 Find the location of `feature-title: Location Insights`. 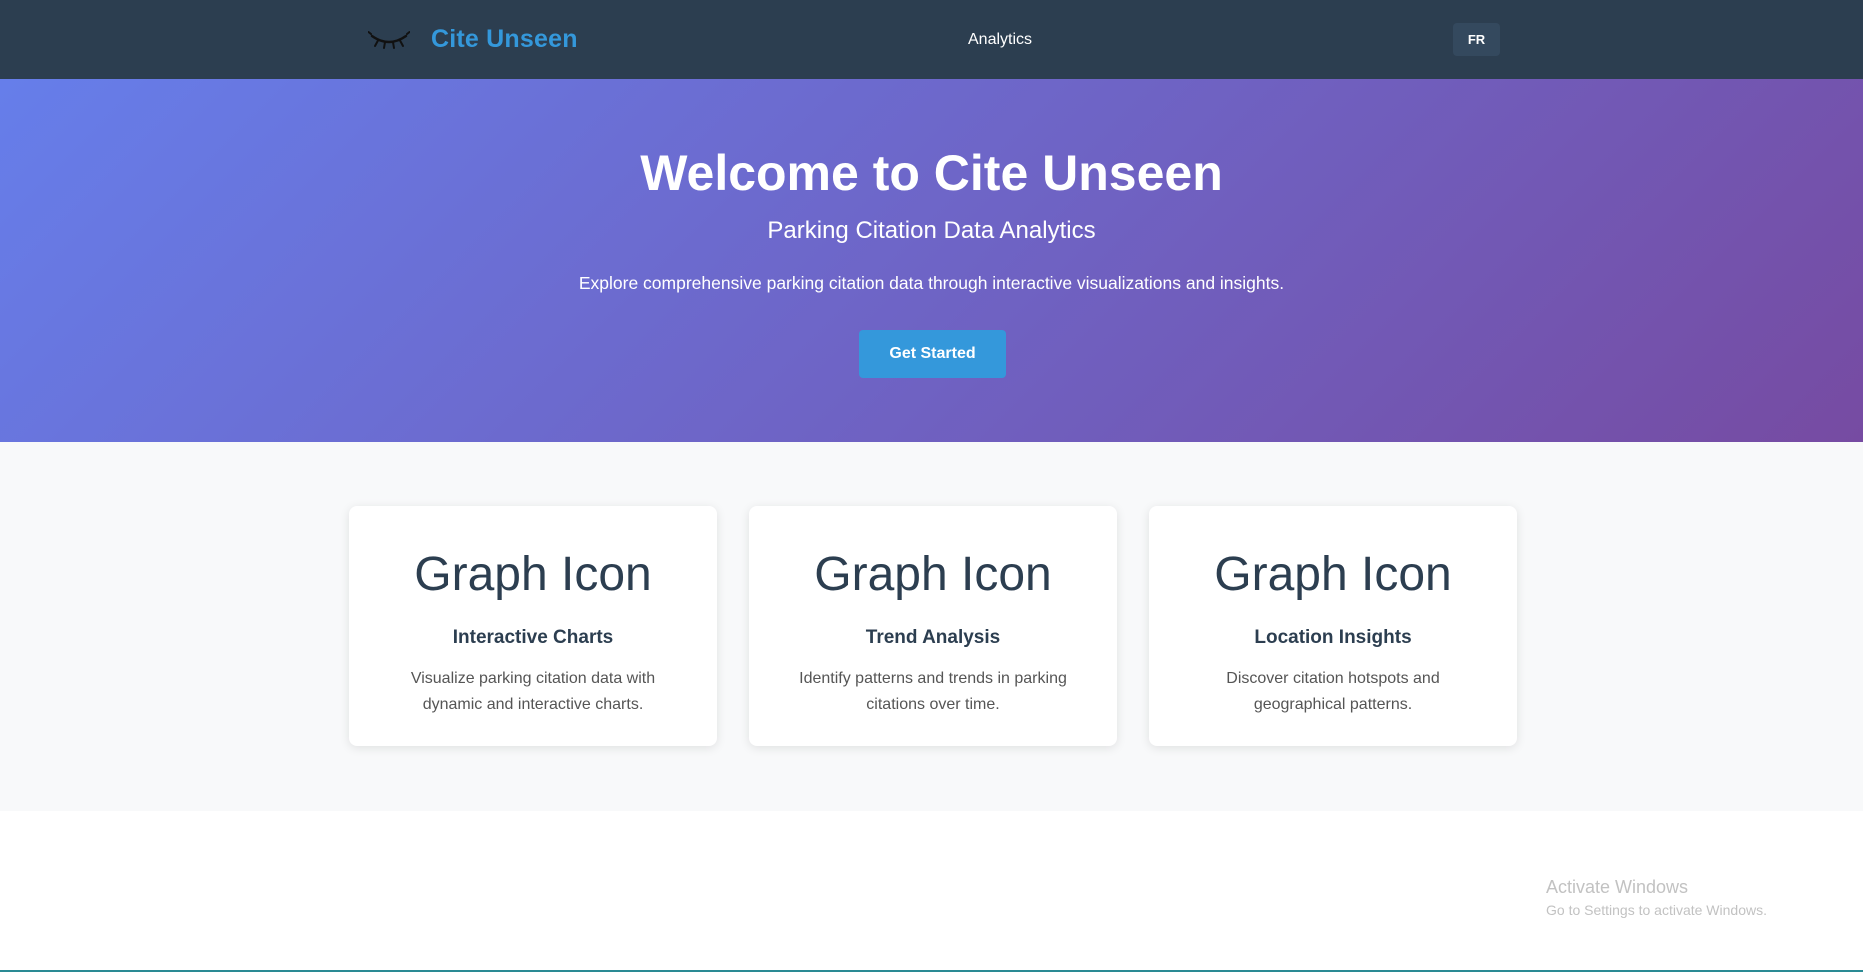

feature-title: Location Insights is located at coordinates (1333, 637).